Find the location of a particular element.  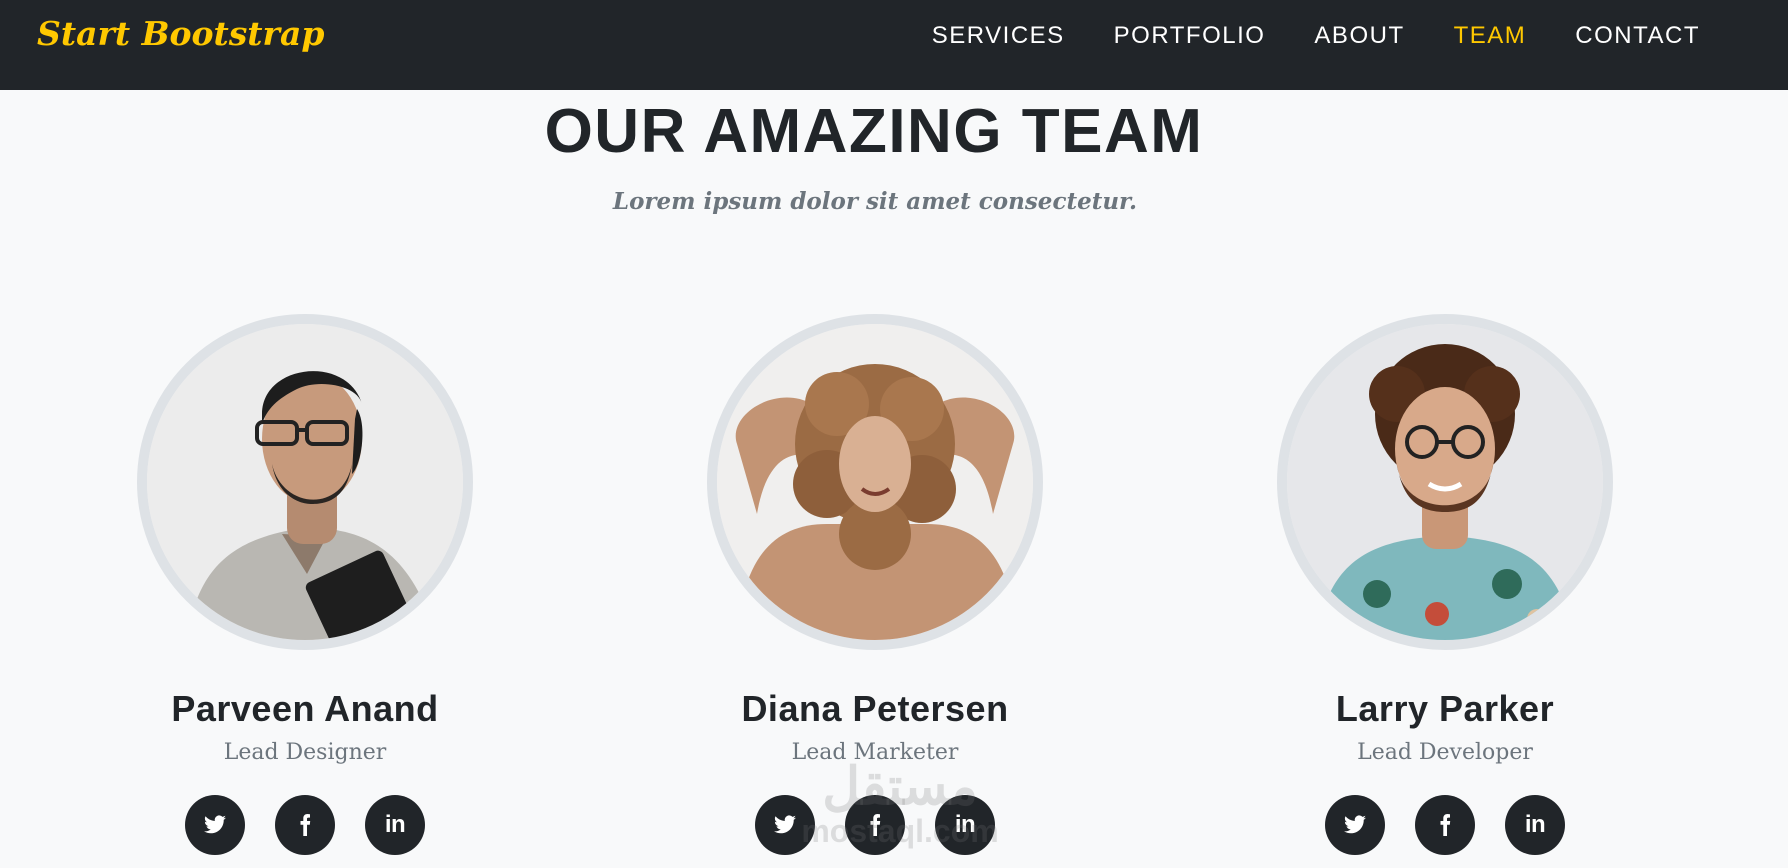

section-subheading: Lorem ipsum dolor sit amet consectetur. is located at coordinates (875, 201).